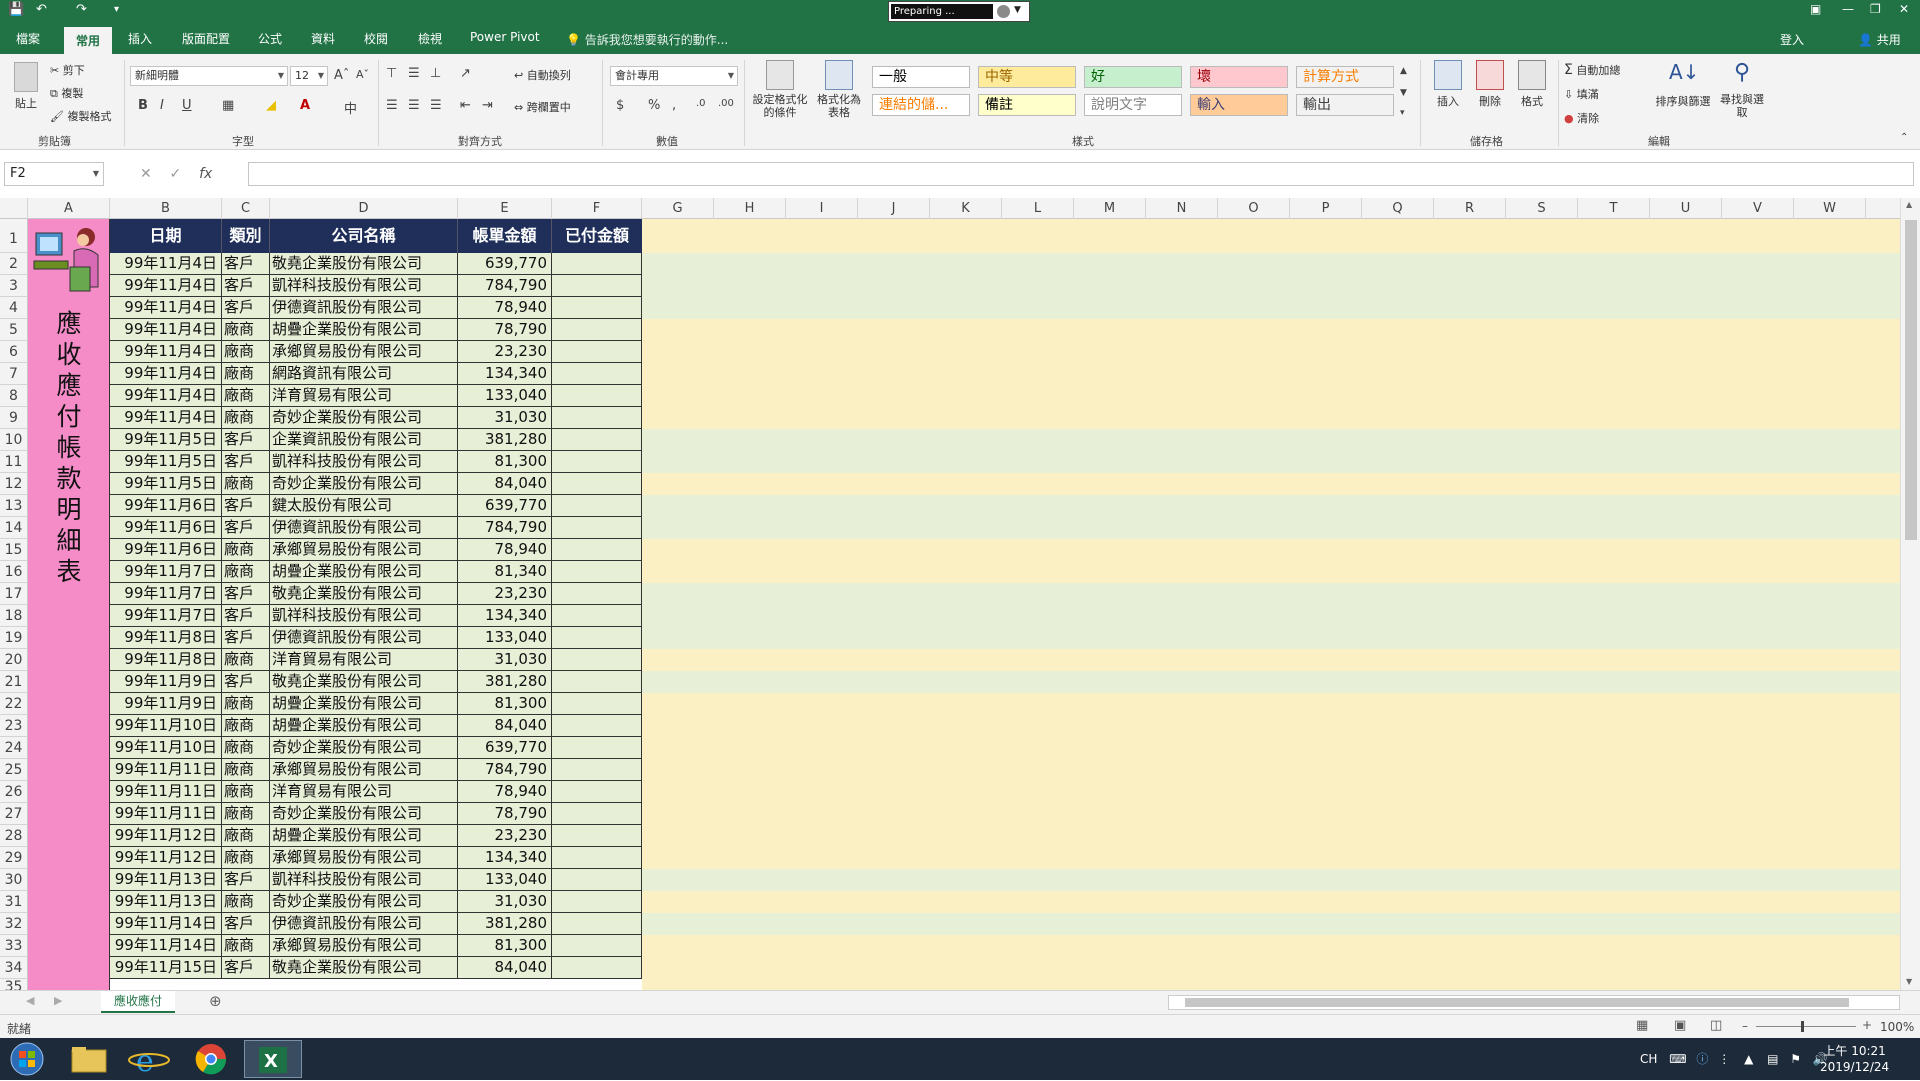 The width and height of the screenshot is (1920, 1081). I want to click on sheet-tab: 應收應付, so click(138, 1002).